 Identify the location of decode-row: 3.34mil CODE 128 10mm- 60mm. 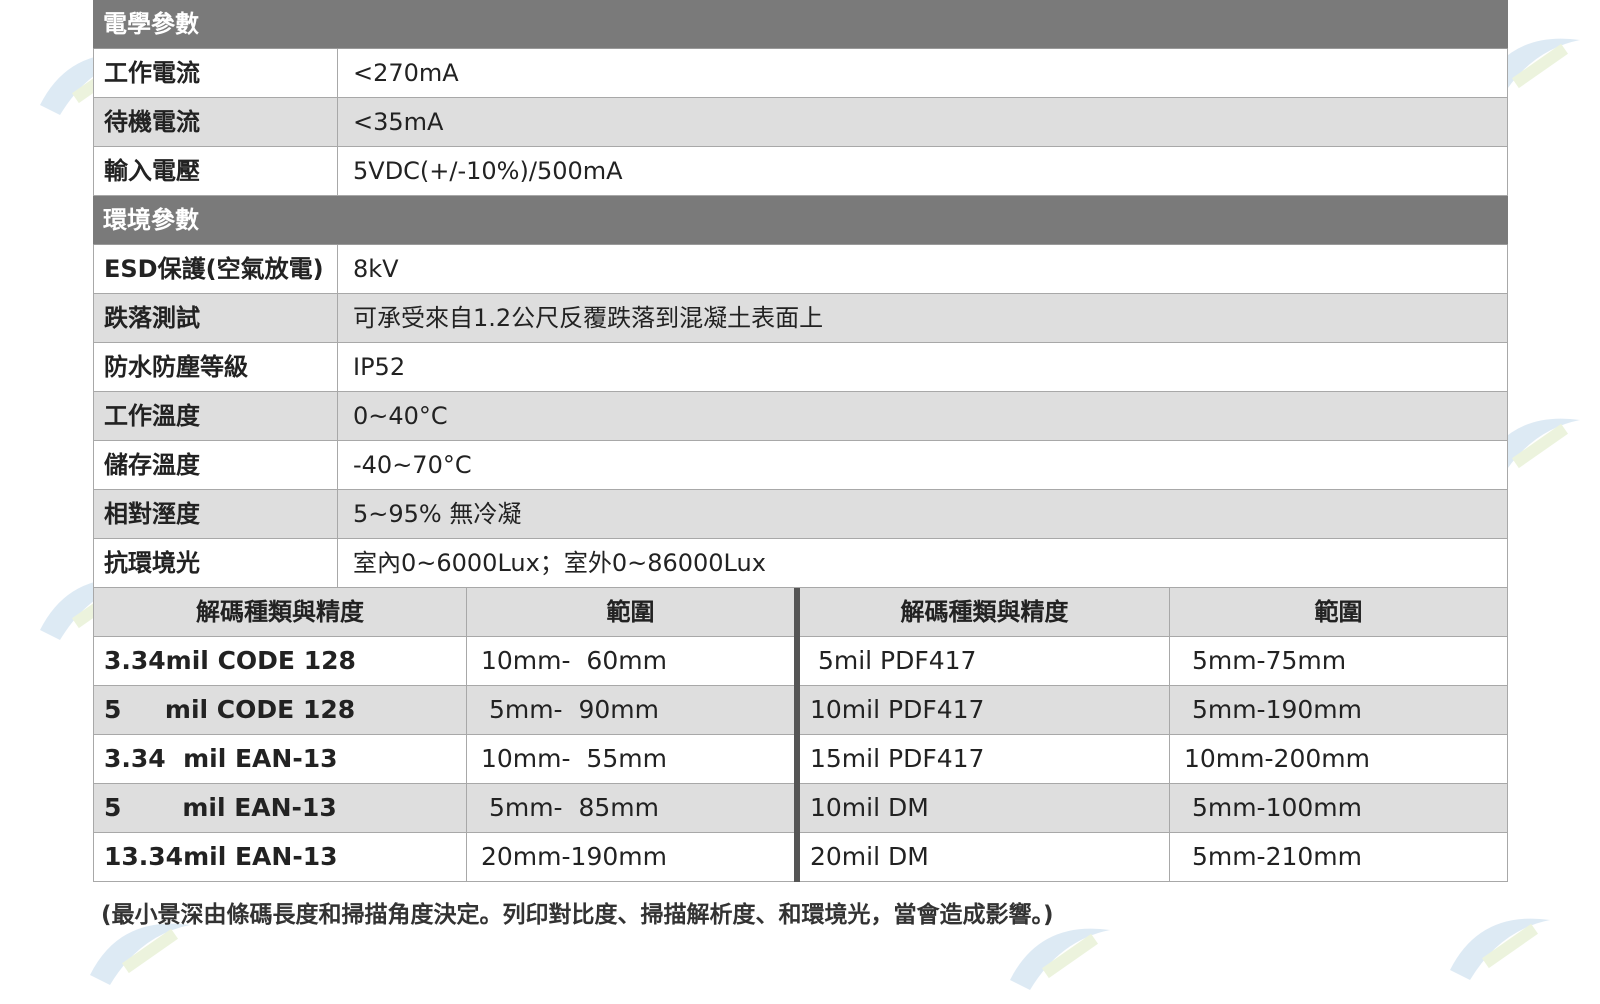
(444, 661).